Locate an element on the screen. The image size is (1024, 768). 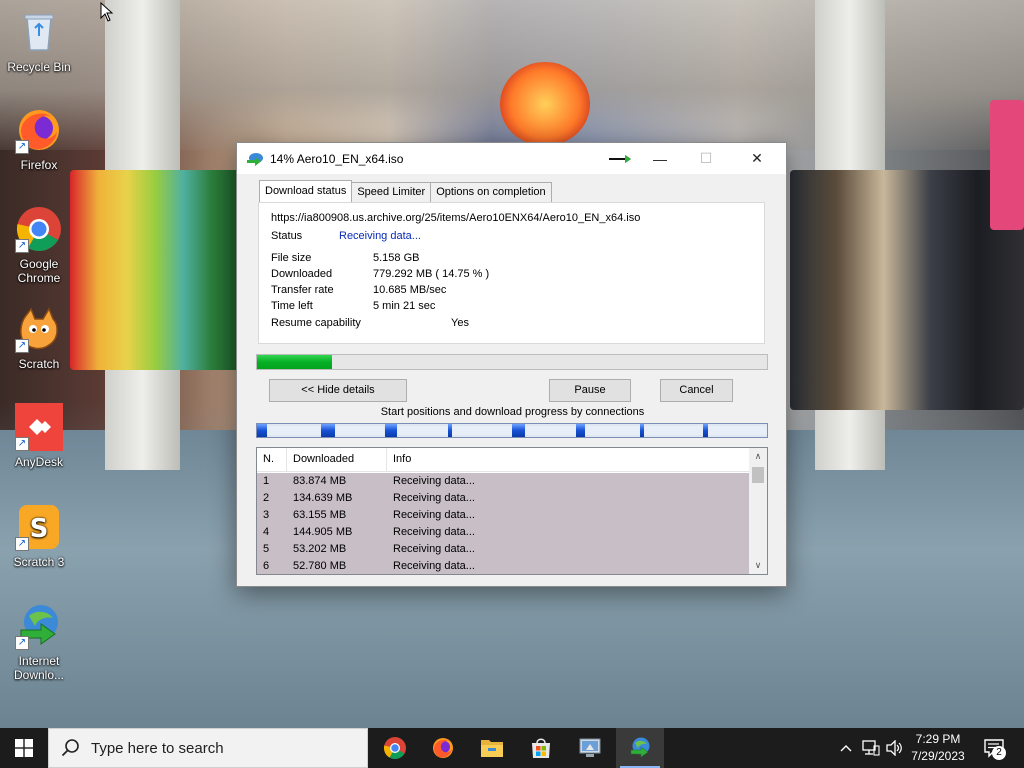
transfer-rate-value: 10.685 MB/sec is located at coordinates (410, 290).